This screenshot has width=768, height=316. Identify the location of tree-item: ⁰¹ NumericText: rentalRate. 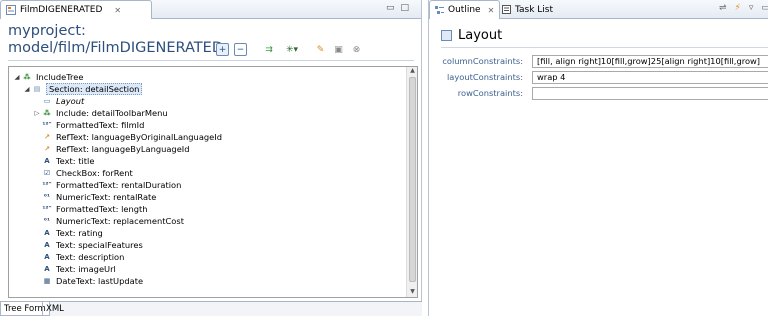
(94, 197).